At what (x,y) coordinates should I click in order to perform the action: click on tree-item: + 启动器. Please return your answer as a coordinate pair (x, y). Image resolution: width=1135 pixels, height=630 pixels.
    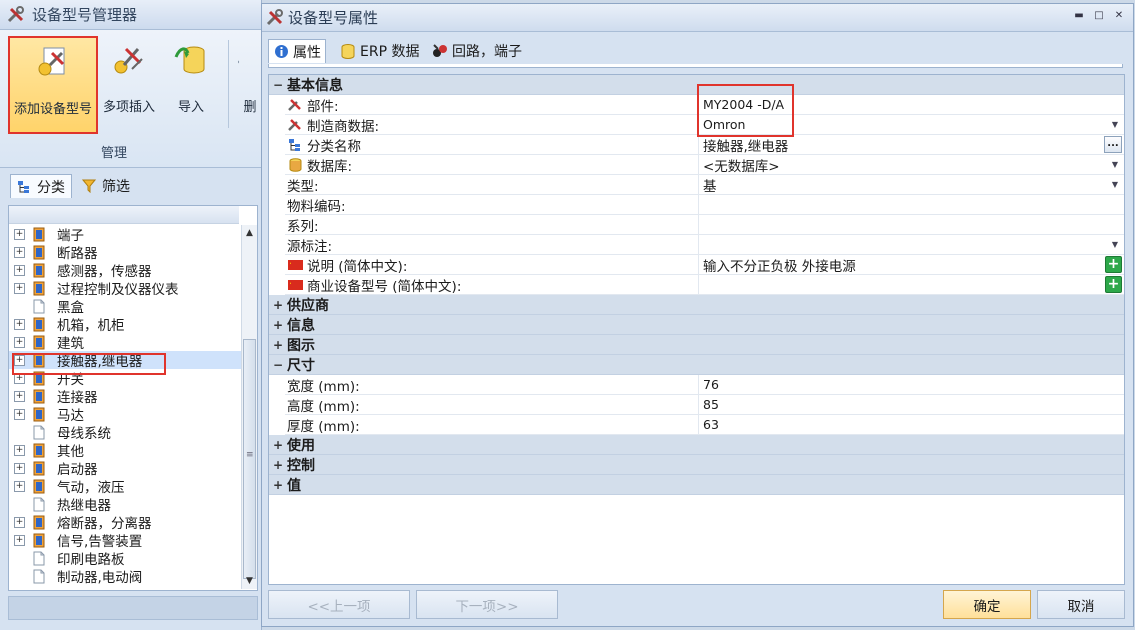
    Looking at the image, I should click on (125, 468).